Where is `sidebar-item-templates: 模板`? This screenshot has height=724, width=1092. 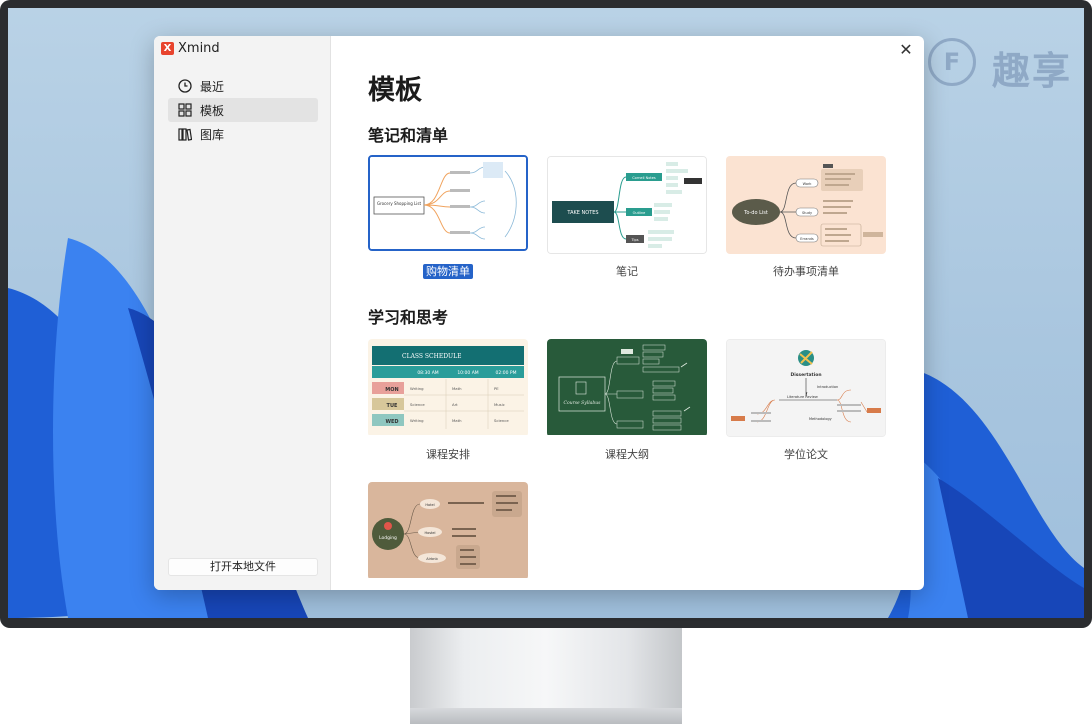
sidebar-item-templates: 模板 is located at coordinates (243, 110).